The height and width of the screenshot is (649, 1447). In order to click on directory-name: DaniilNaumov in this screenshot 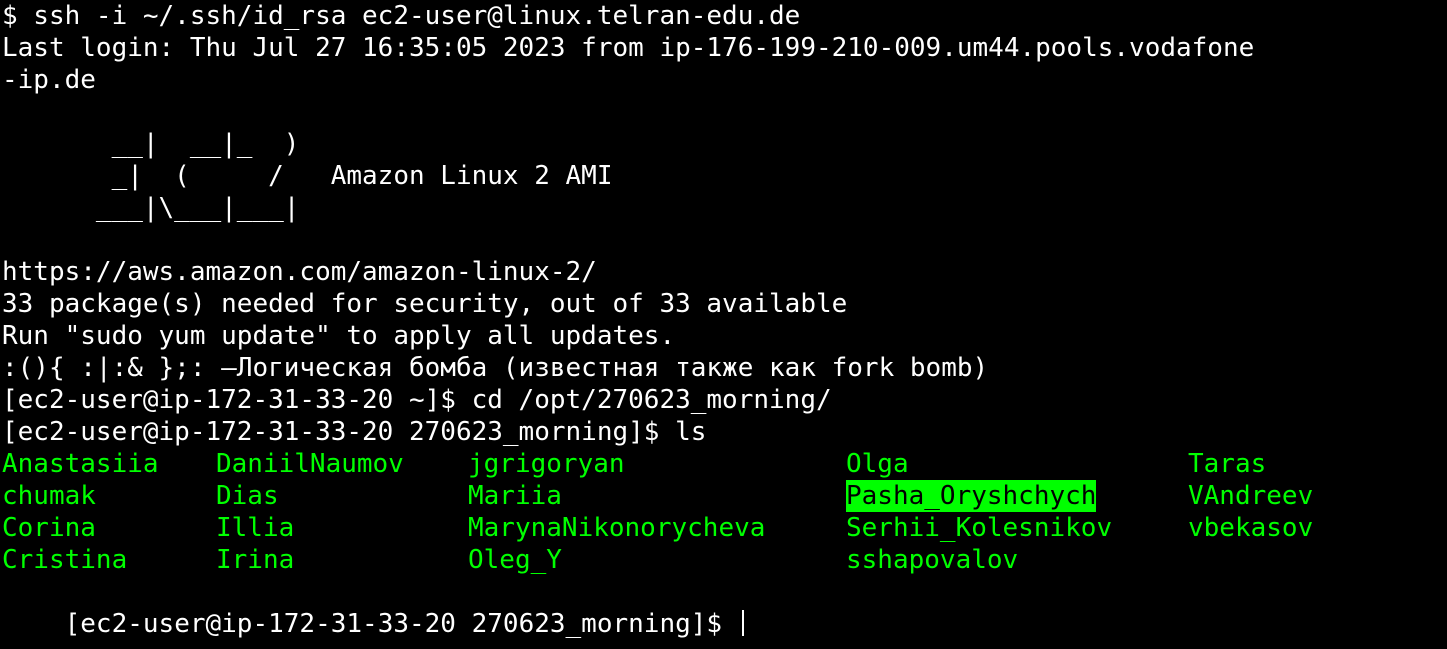, I will do `click(310, 464)`.